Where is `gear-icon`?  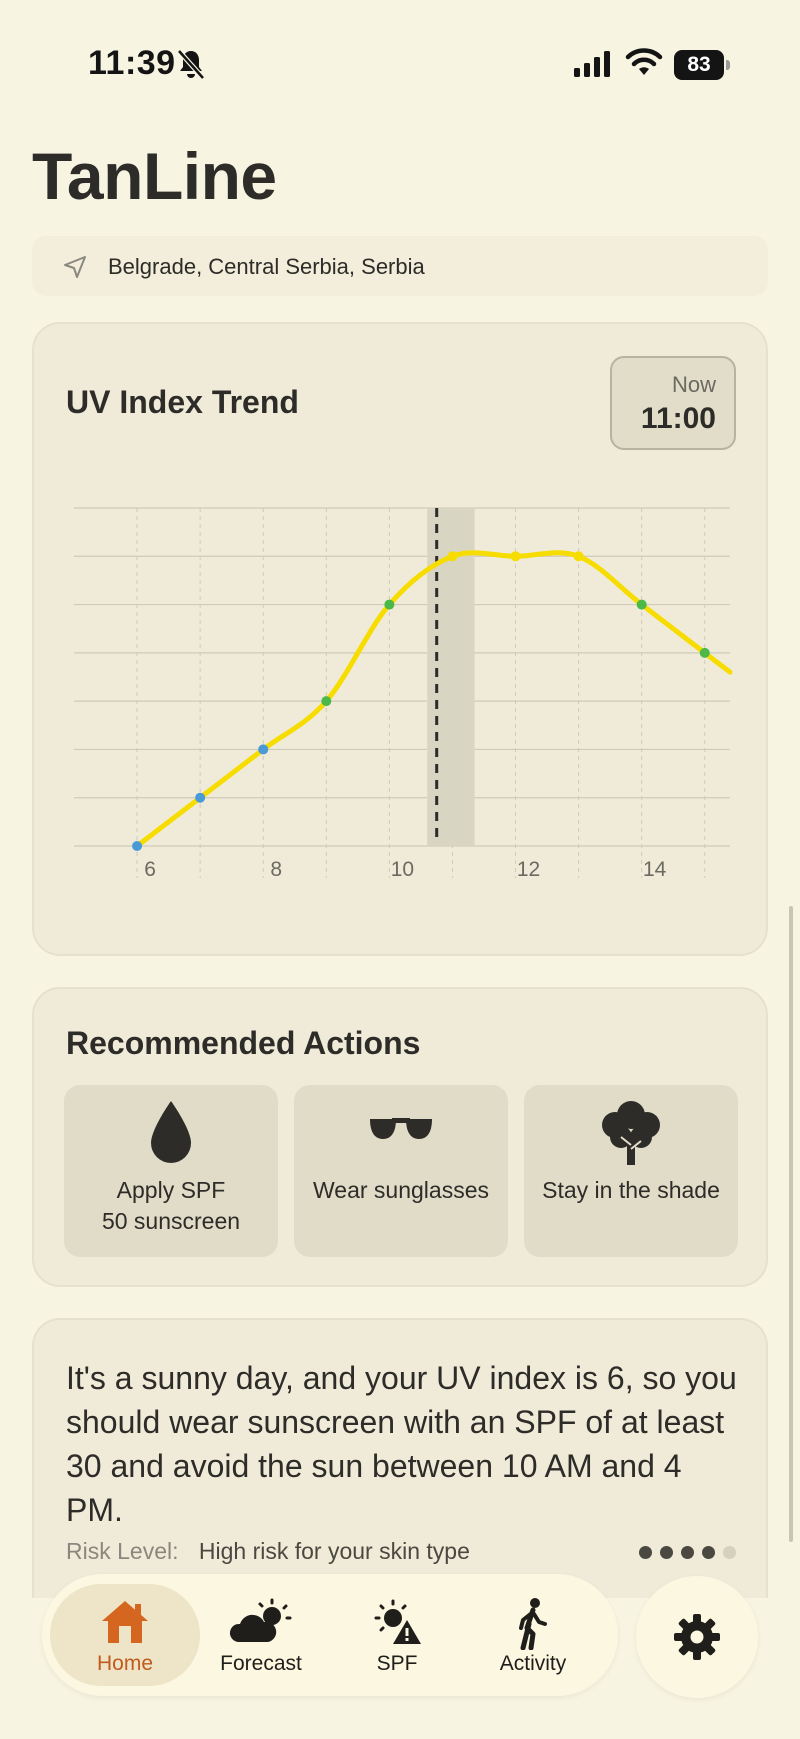
gear-icon is located at coordinates (697, 1637).